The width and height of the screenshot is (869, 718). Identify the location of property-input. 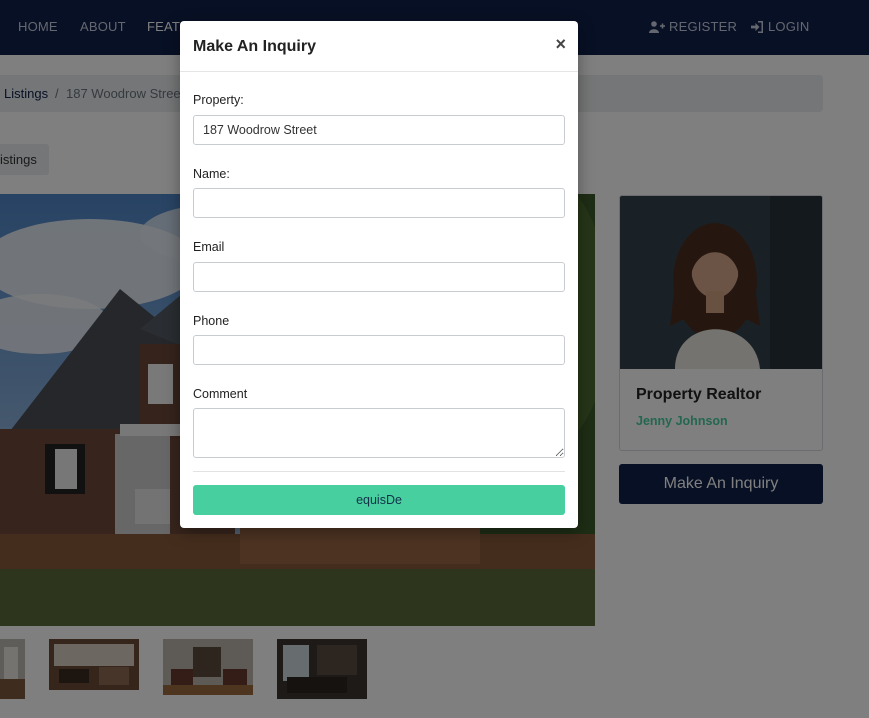
(379, 130).